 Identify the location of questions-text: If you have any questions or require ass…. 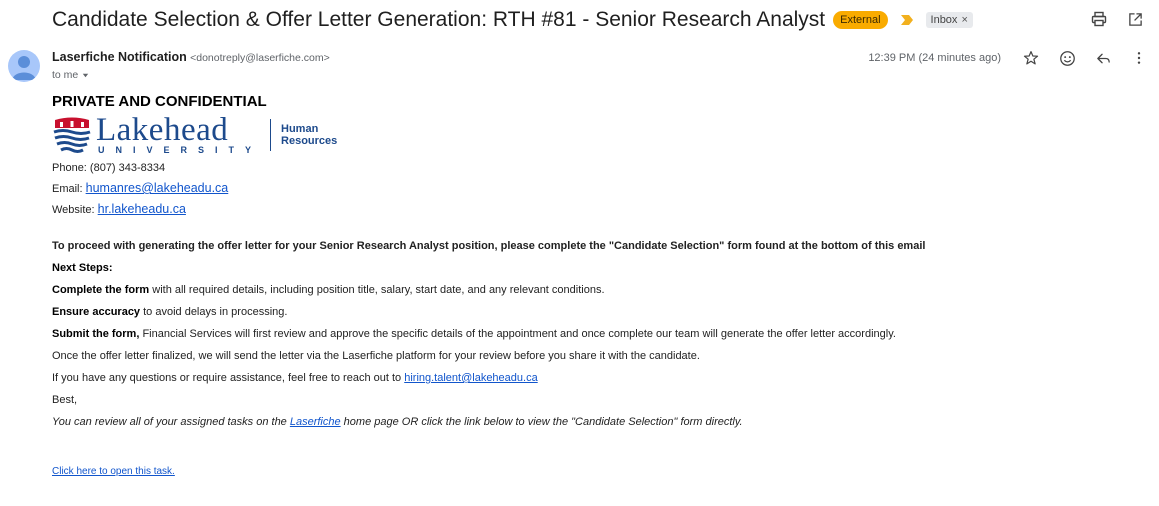
(228, 378).